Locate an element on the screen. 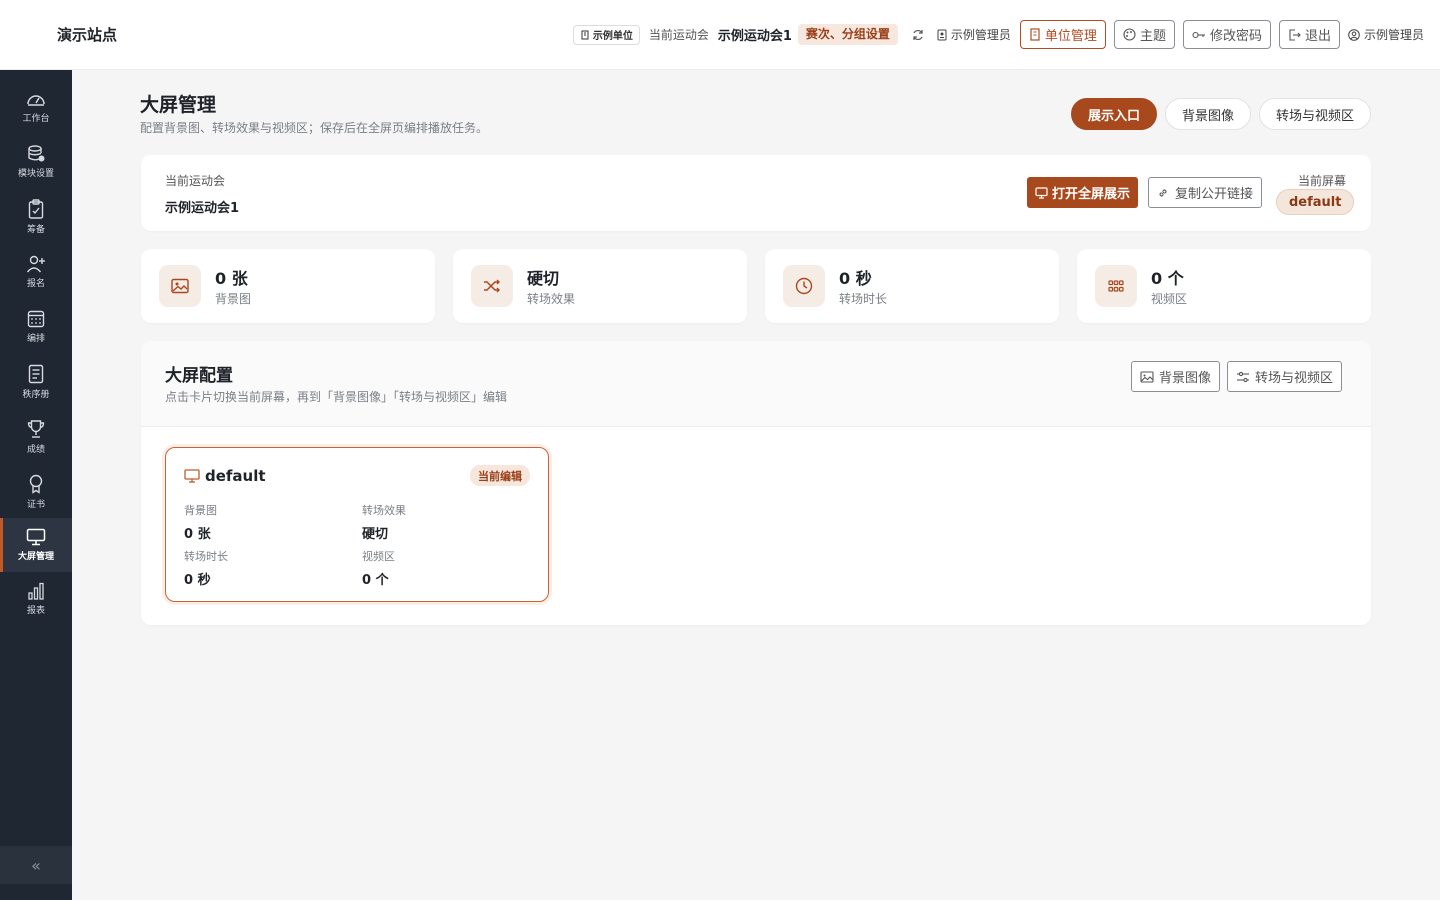  unit-chip: 示例单位 is located at coordinates (606, 34).